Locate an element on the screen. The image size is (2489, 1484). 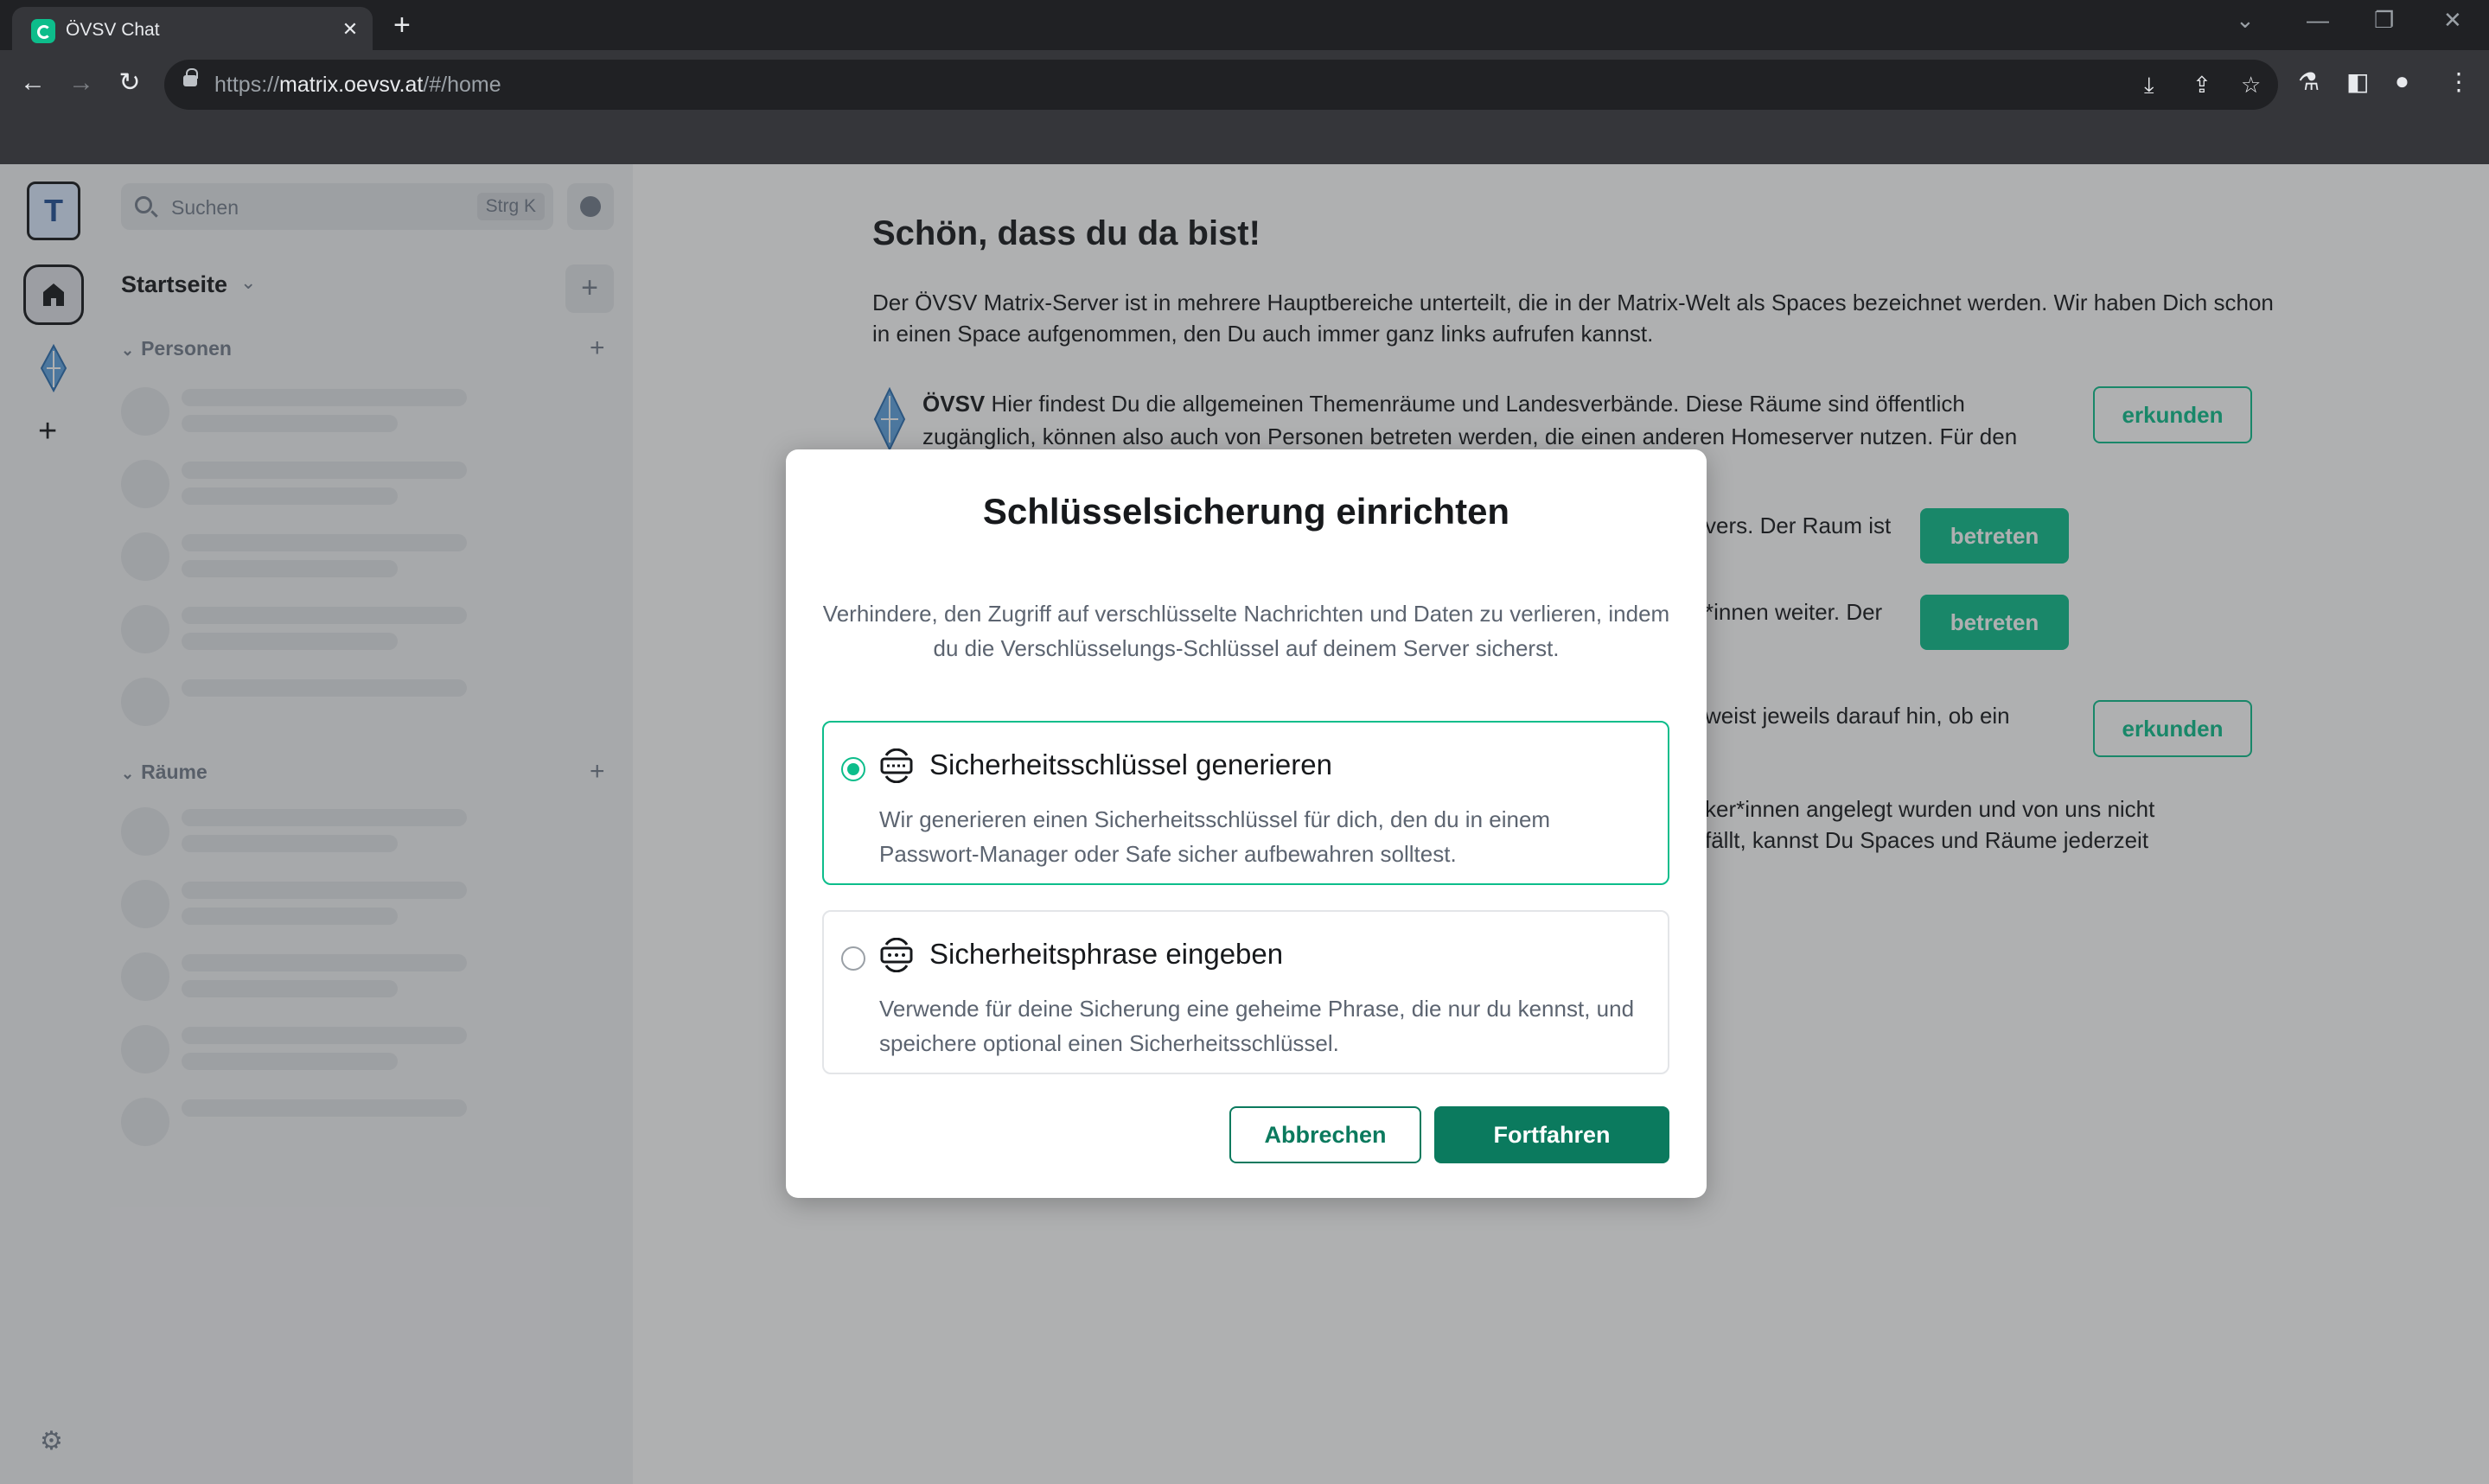
bookmark-bar is located at coordinates (1244, 141).